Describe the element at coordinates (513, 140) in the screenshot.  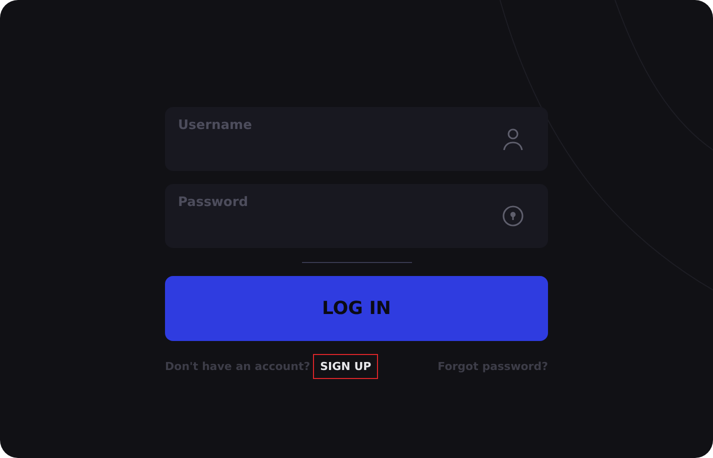
I see `user-icon` at that location.